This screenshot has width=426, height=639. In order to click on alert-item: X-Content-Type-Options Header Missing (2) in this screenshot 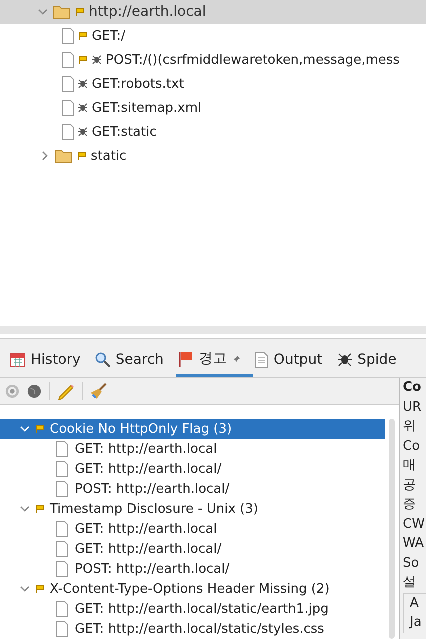, I will do `click(192, 589)`.